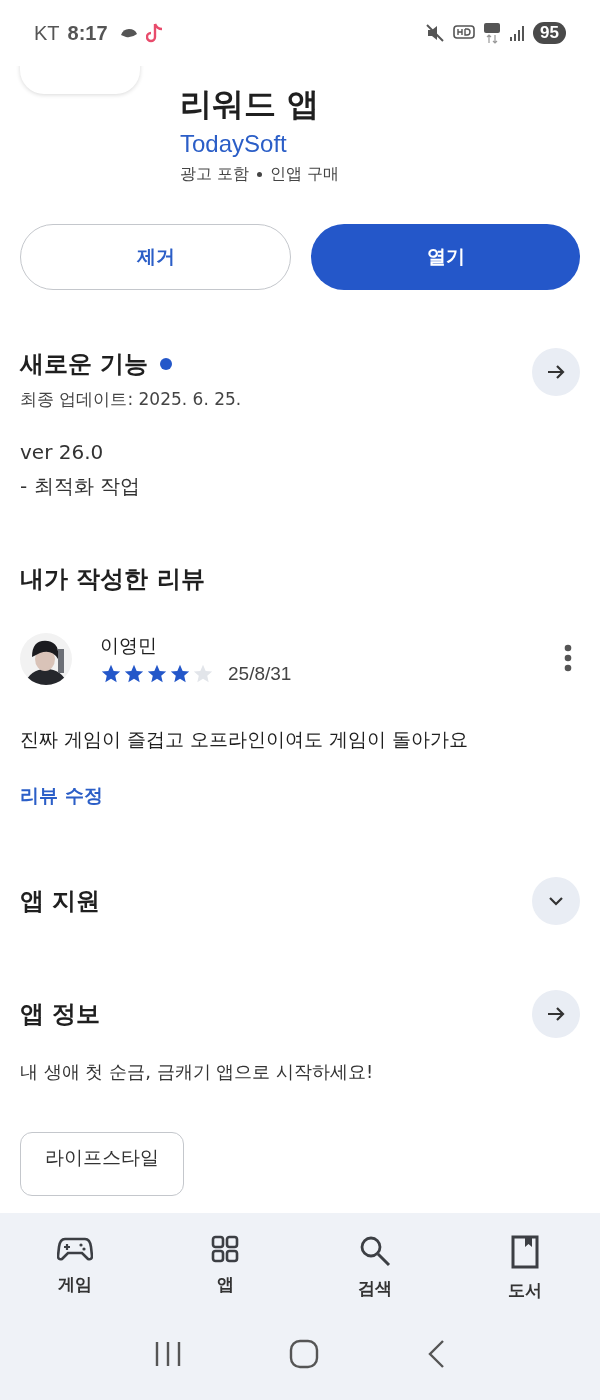 Image resolution: width=600 pixels, height=1400 pixels. What do you see at coordinates (154, 33) in the screenshot?
I see `music-note-icon` at bounding box center [154, 33].